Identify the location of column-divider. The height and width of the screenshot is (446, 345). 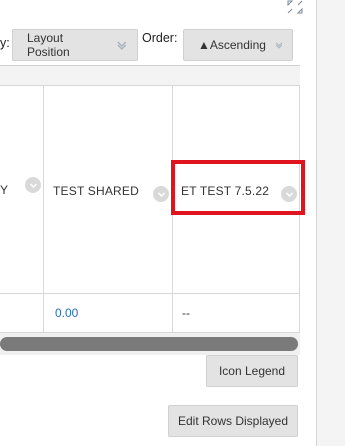
(43, 212).